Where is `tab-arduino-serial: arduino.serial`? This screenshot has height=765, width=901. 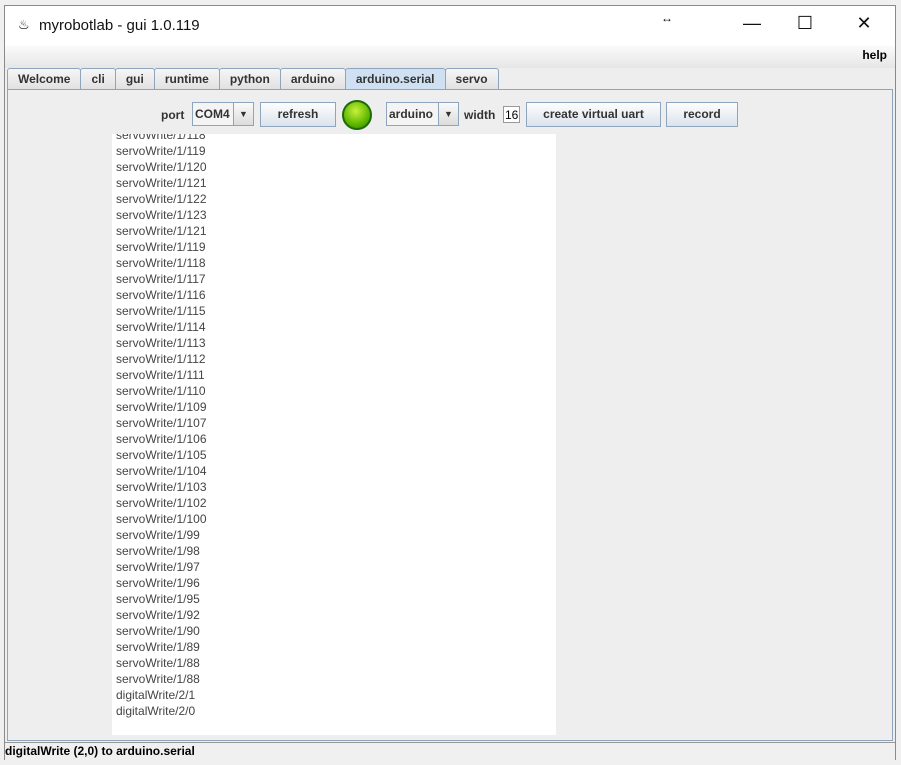
tab-arduino-serial: arduino.serial is located at coordinates (395, 78).